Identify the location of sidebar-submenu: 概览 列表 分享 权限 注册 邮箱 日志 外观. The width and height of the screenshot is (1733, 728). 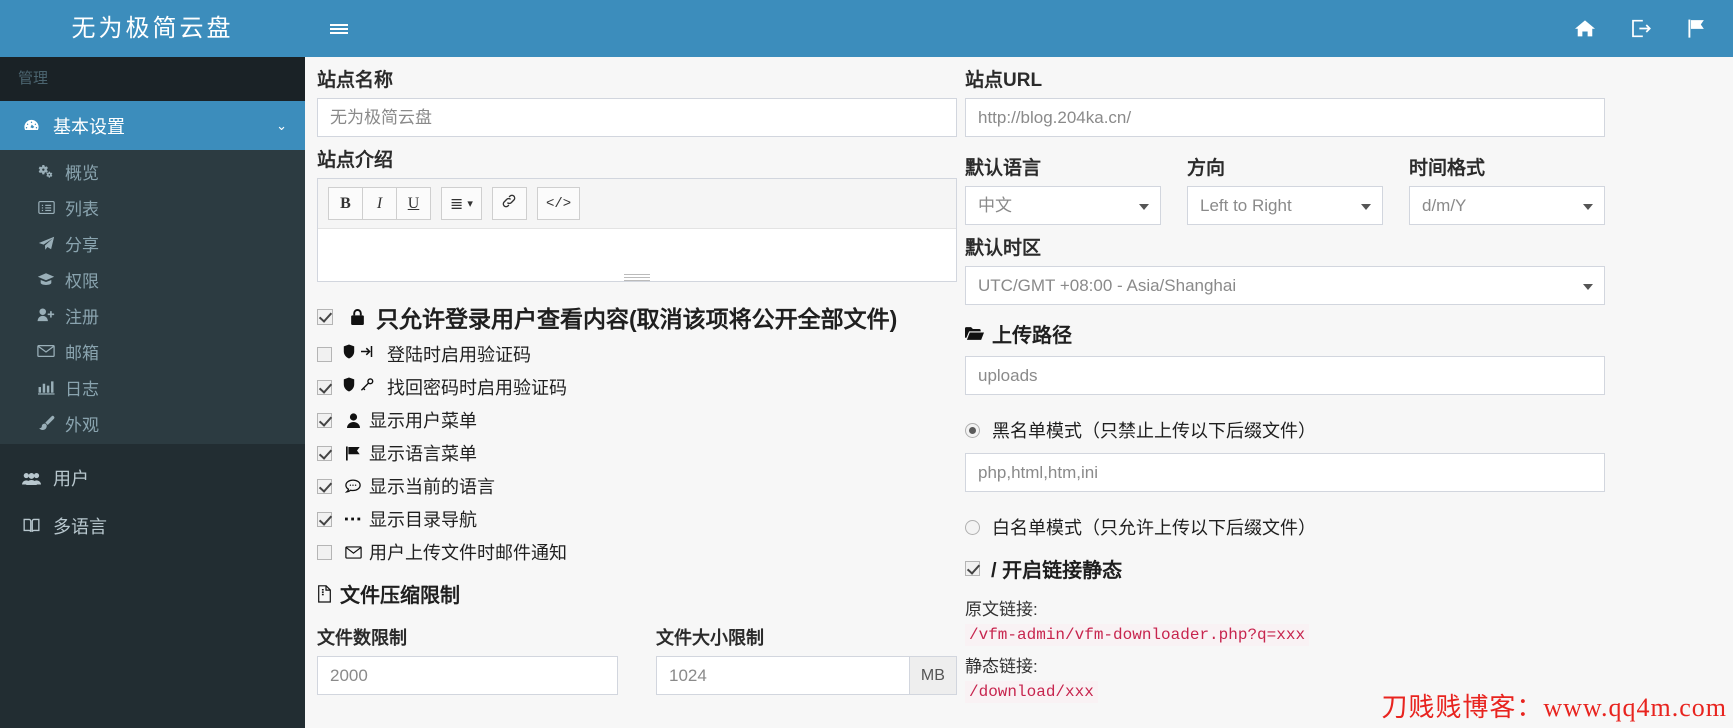
(152, 297).